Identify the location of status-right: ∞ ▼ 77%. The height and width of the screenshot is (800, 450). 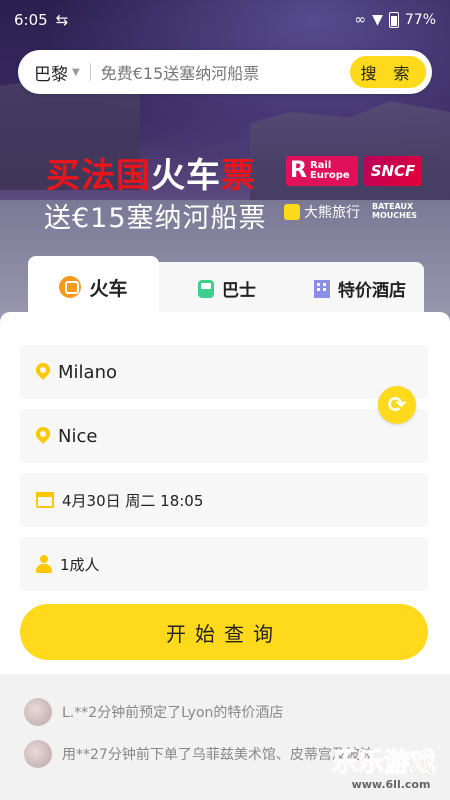
(395, 20).